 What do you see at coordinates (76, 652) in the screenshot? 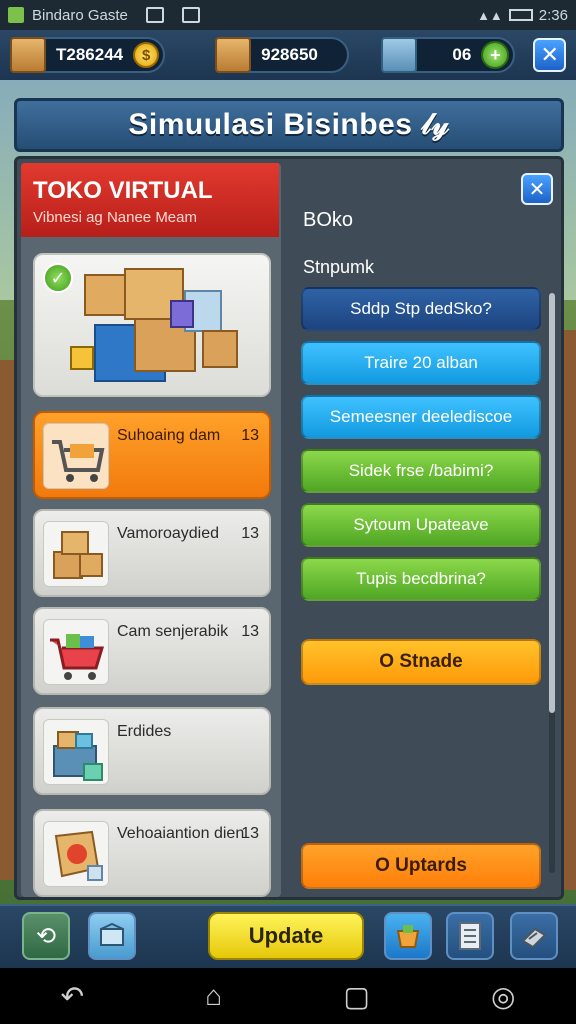
I see `cart-goods-icon` at bounding box center [76, 652].